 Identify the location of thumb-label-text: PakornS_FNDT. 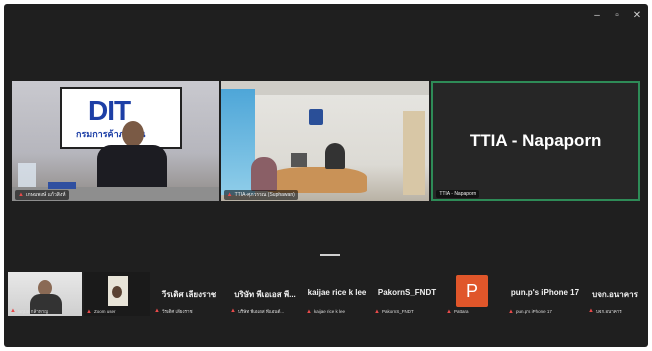
(397, 311).